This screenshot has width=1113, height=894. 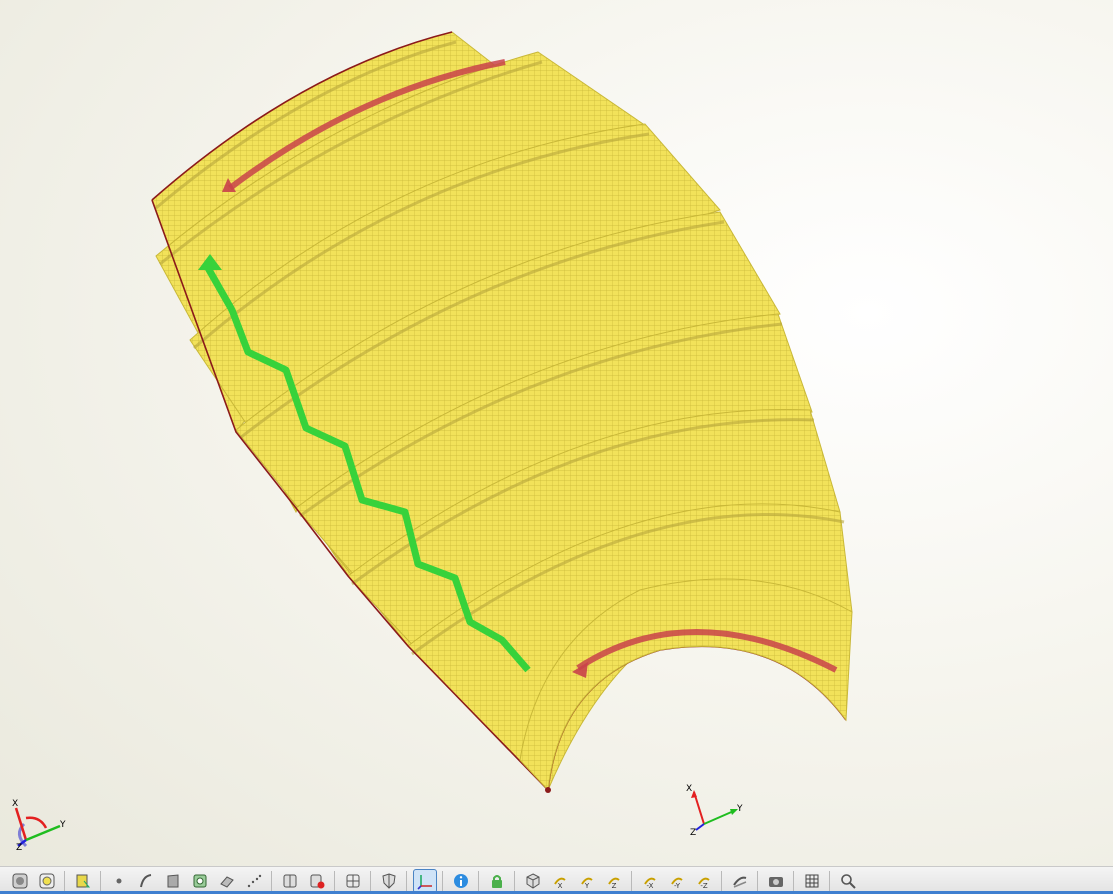 I want to click on grid-button, so click(x=812, y=881).